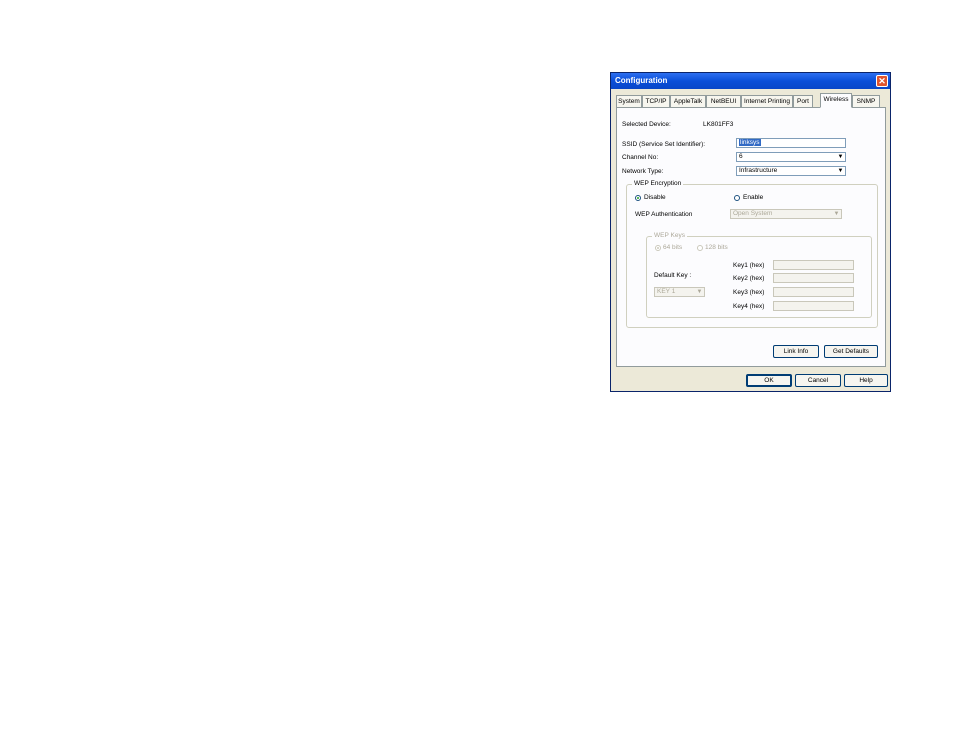  Describe the element at coordinates (655, 197) in the screenshot. I see `wep-disable-label: Disable` at that location.